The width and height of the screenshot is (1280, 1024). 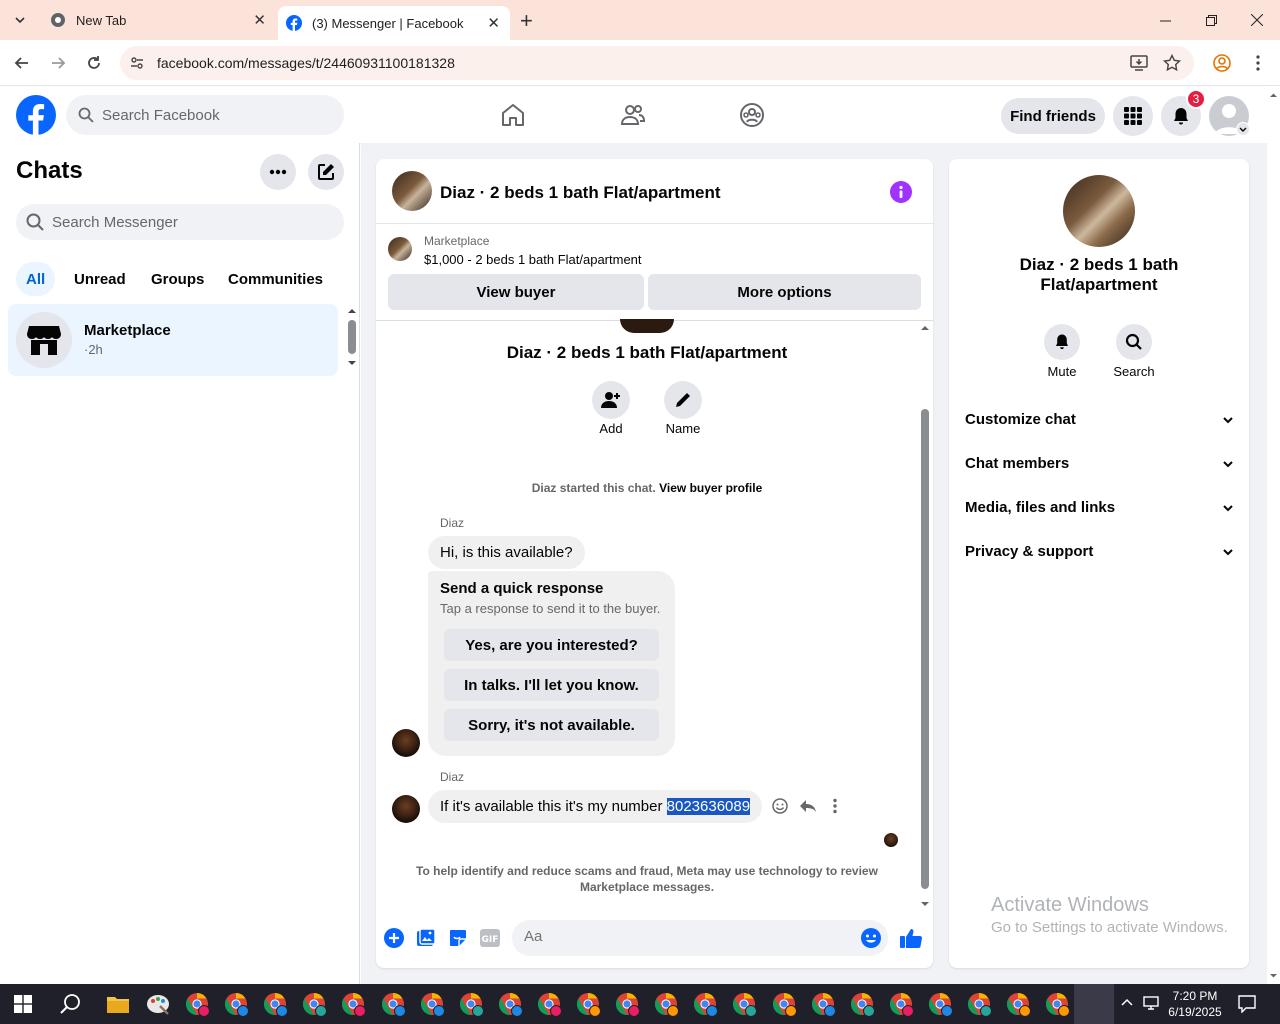 I want to click on message-more-button, so click(x=835, y=806).